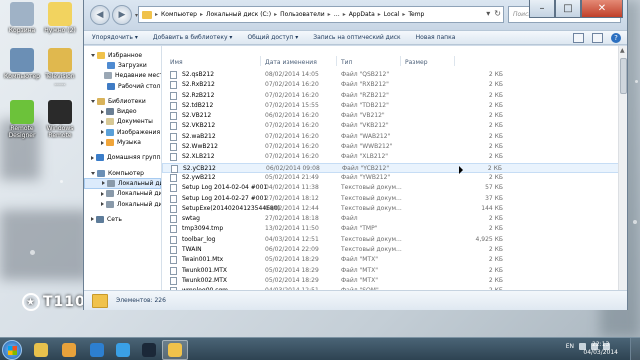 The height and width of the screenshot is (360, 640). What do you see at coordinates (122, 15) in the screenshot?
I see `forward-button: ▶` at bounding box center [122, 15].